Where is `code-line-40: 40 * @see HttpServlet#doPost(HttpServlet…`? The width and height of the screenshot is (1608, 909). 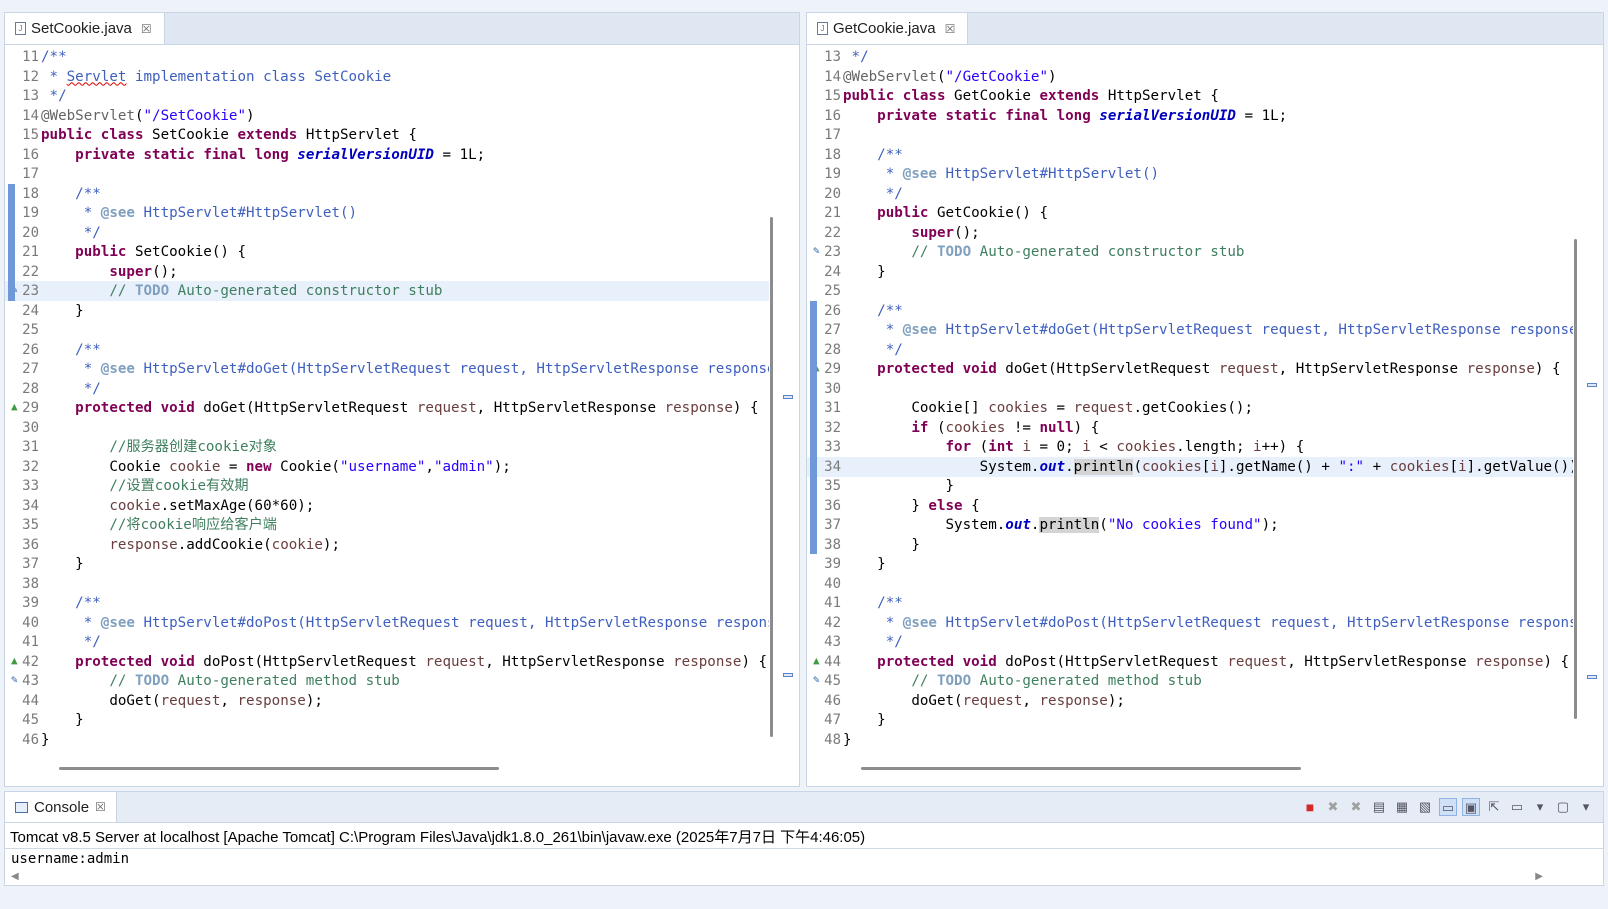
code-line-40: 40 * @see HttpServlet#doPost(HttpServlet… is located at coordinates (387, 623).